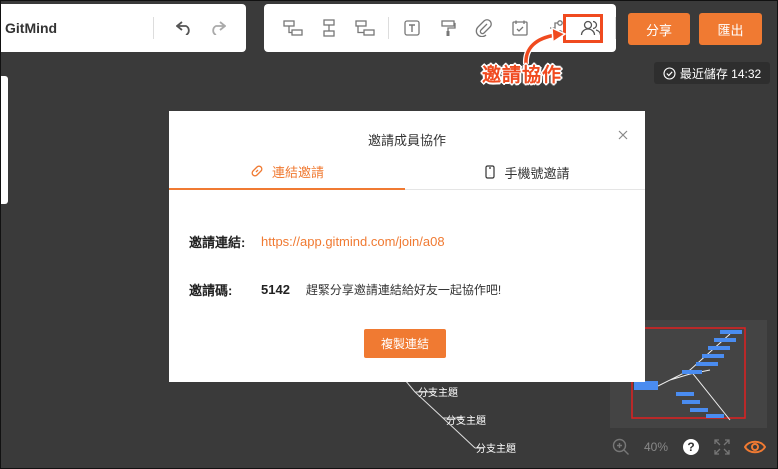  Describe the element at coordinates (490, 172) in the screenshot. I see `phone-icon` at that location.